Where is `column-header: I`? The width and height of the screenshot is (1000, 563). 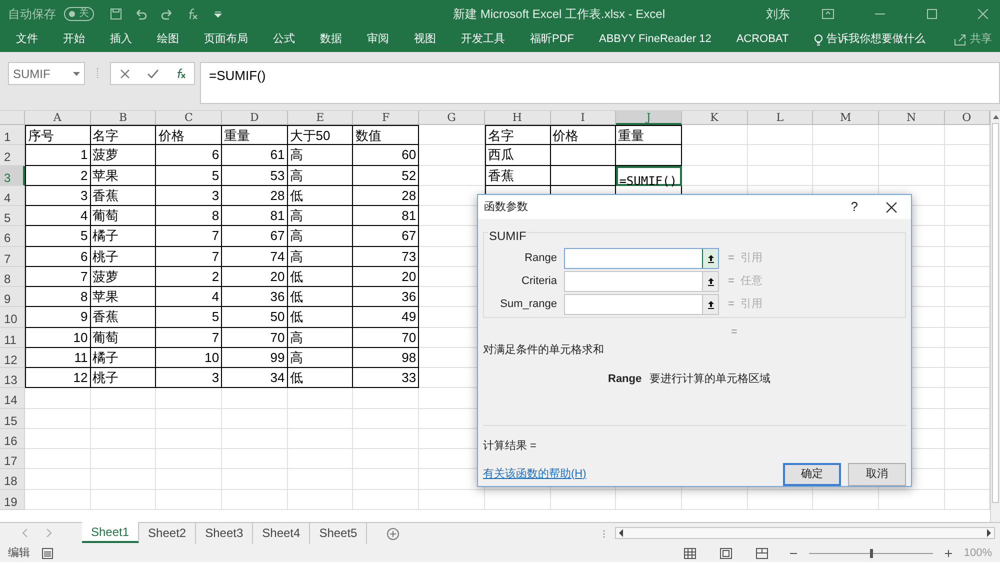
column-header: I is located at coordinates (583, 118).